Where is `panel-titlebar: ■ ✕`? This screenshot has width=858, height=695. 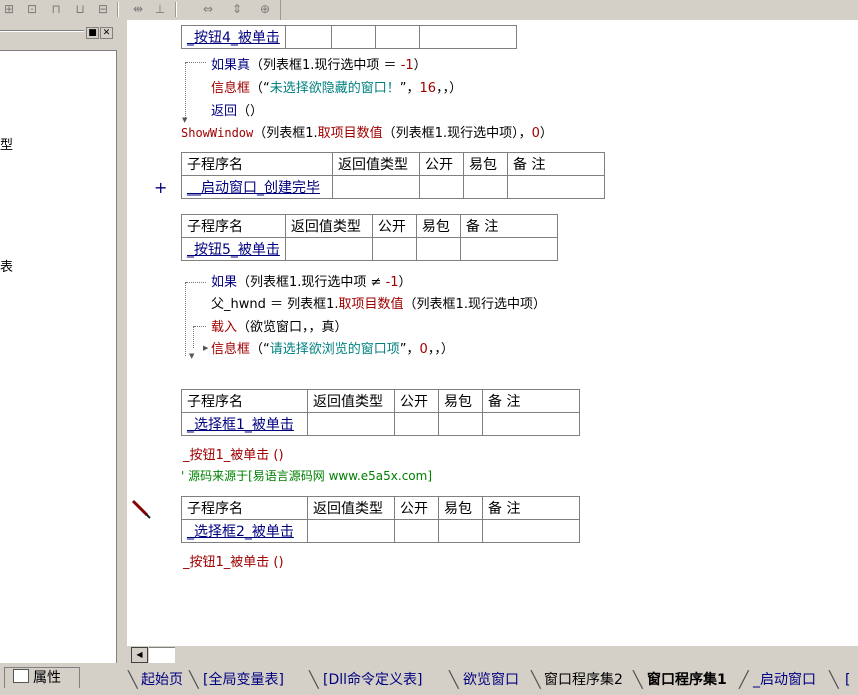
panel-titlebar: ■ ✕ is located at coordinates (59, 31).